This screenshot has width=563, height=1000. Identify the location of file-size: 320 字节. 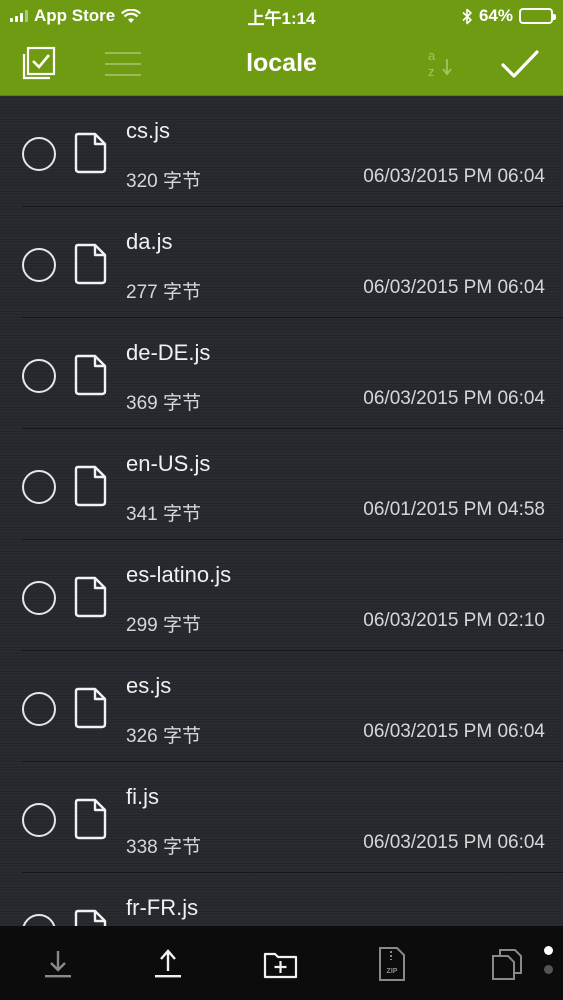
(163, 181).